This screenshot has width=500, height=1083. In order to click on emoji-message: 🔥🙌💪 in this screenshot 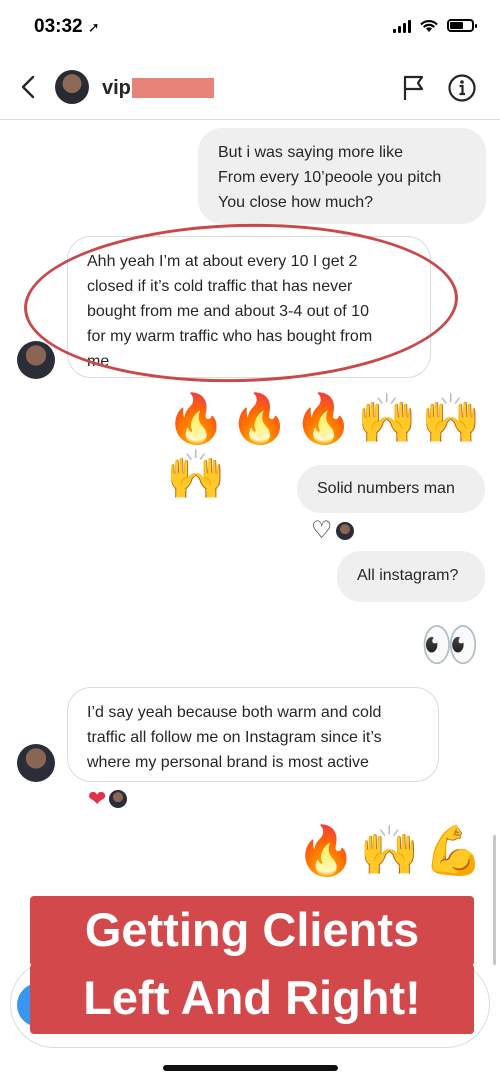, I will do `click(391, 852)`.